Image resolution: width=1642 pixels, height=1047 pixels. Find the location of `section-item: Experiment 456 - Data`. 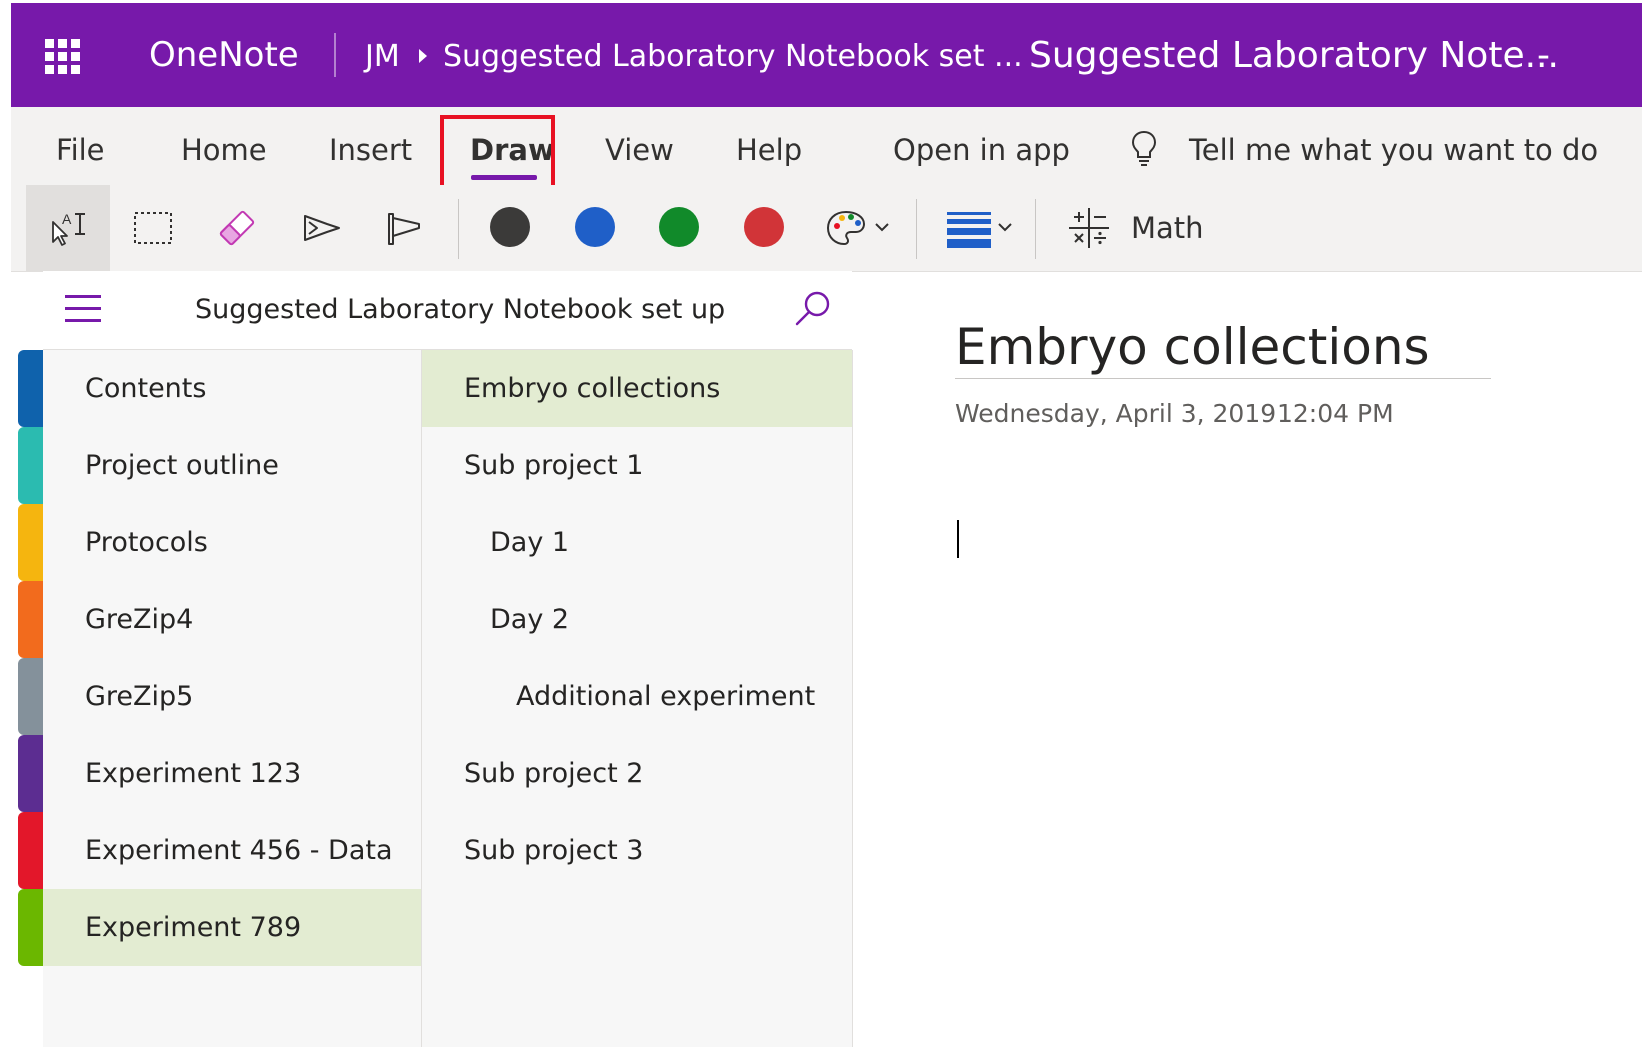

section-item: Experiment 456 - Data is located at coordinates (232, 850).